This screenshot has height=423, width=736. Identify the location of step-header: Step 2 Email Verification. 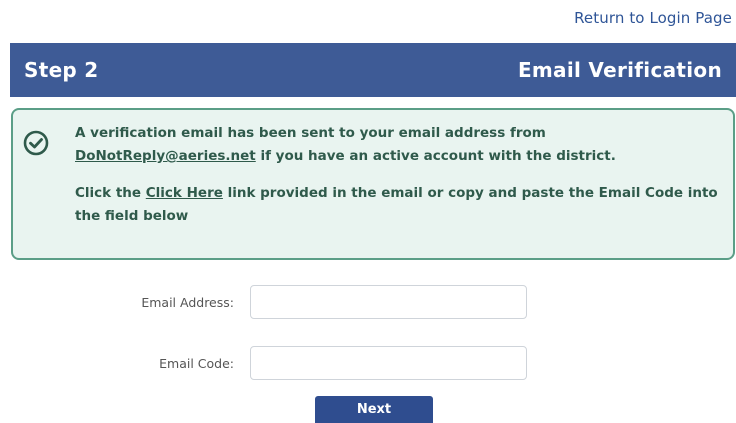
(373, 70).